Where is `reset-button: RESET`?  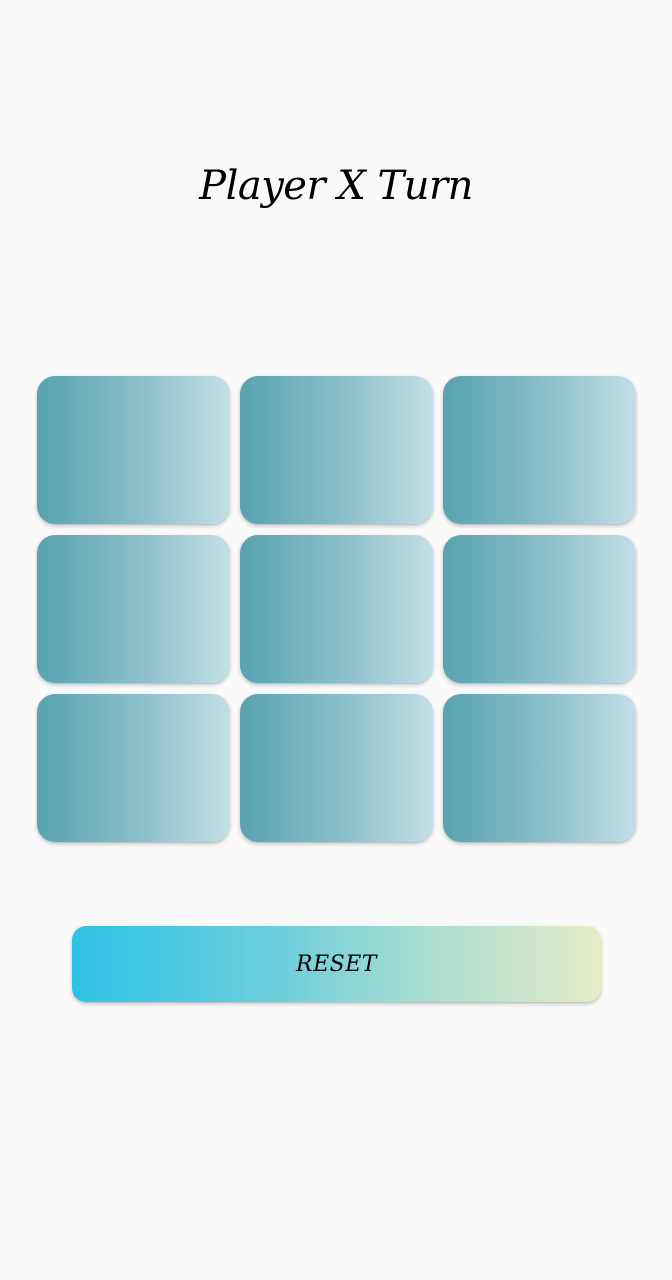 reset-button: RESET is located at coordinates (336, 964).